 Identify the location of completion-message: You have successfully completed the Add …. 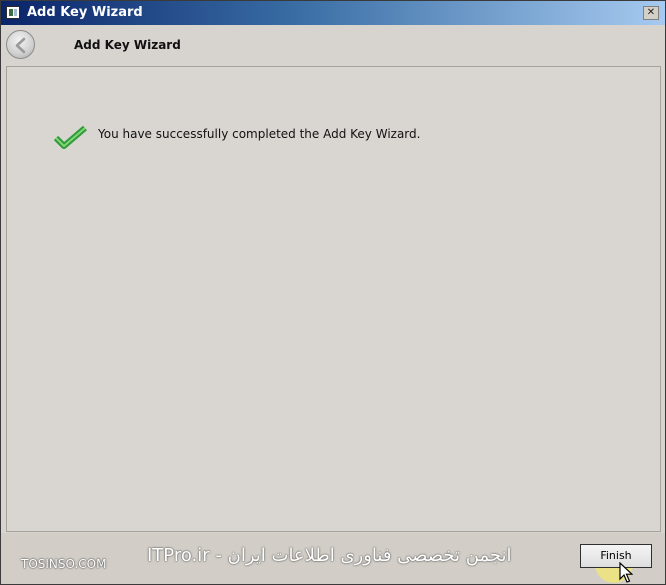
(259, 134).